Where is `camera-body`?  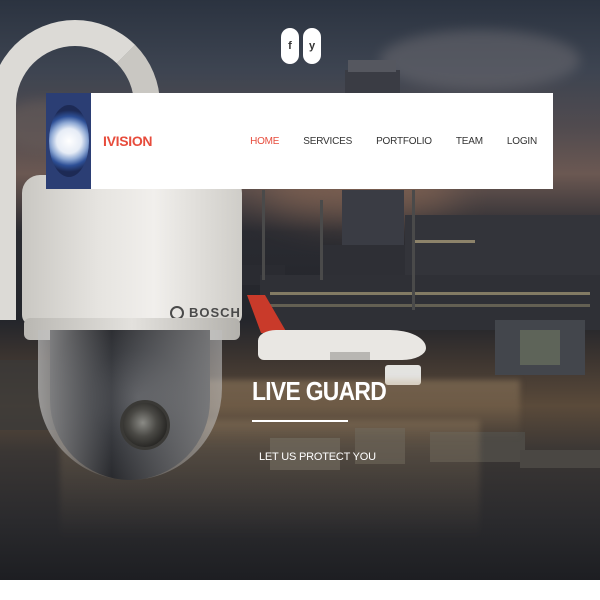
camera-body is located at coordinates (132, 250).